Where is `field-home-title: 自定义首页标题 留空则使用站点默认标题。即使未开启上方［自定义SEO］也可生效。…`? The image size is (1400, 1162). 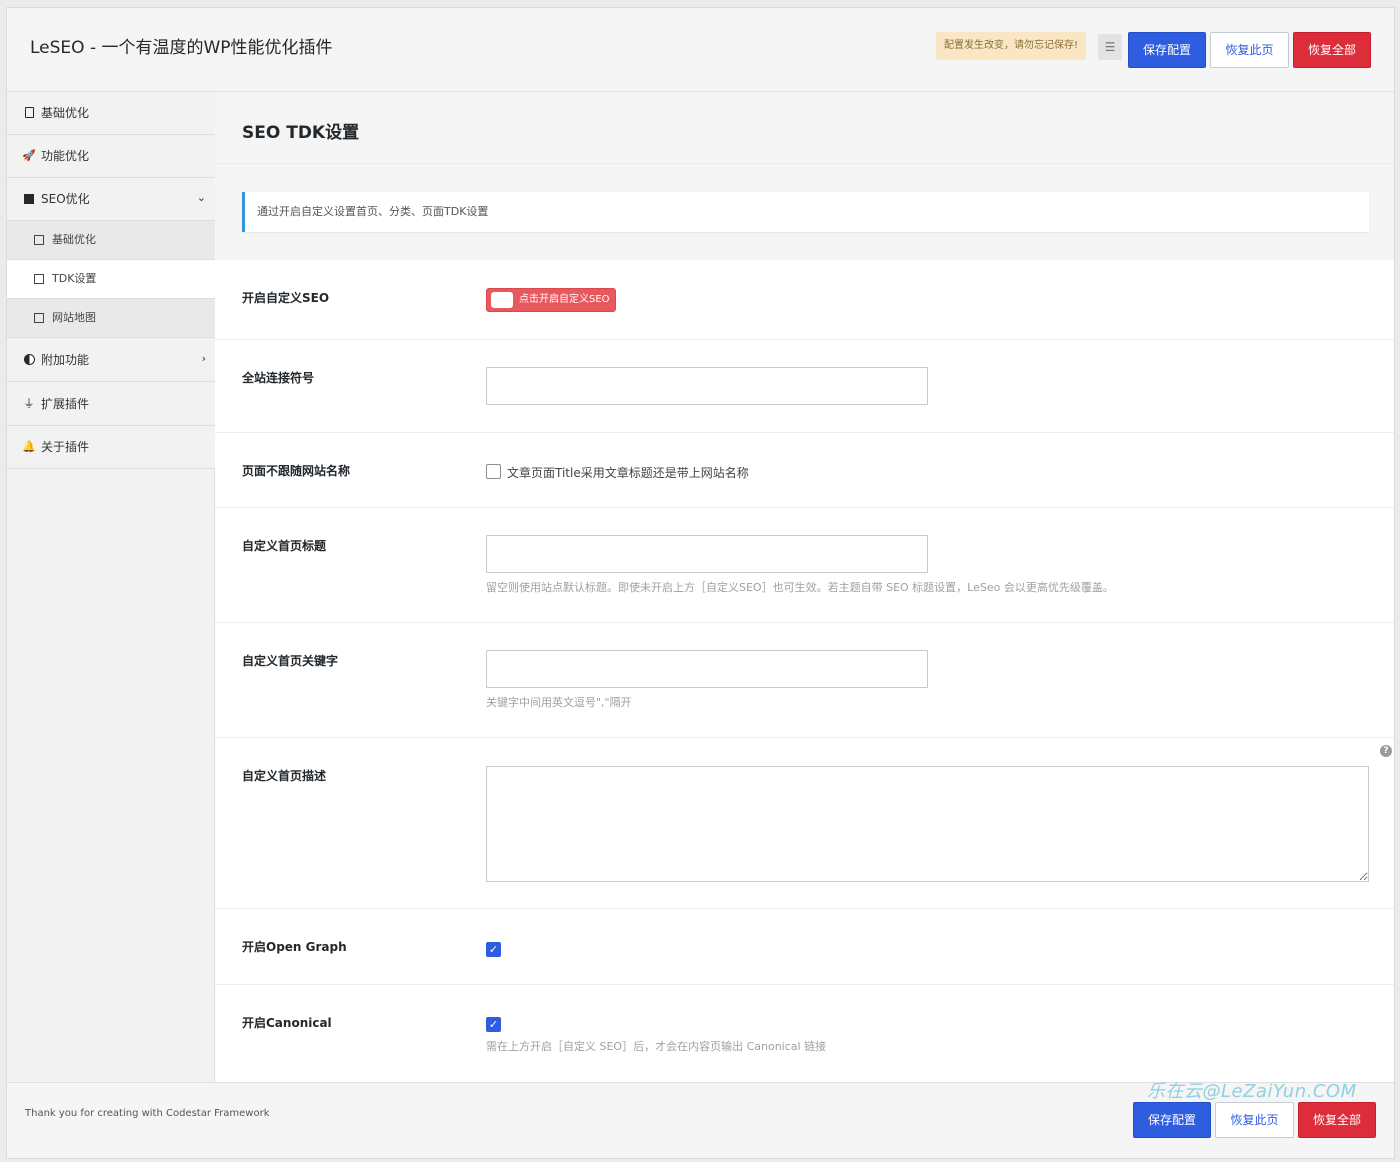
field-home-title: 自定义首页标题 留空则使用站点默认标题。即使未开启上方［自定义SEO］也可生效。… is located at coordinates (804, 565).